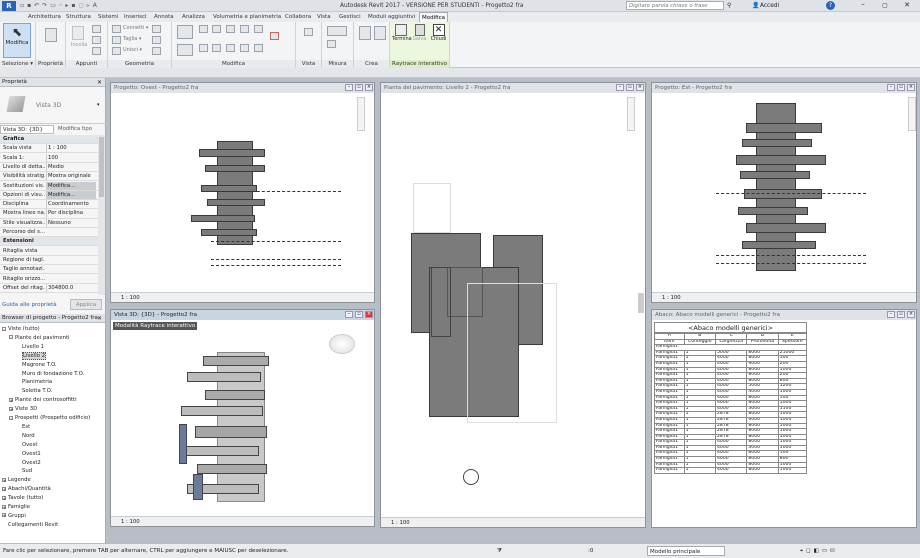 The width and height of the screenshot is (920, 558). Describe the element at coordinates (885, 5) in the screenshot. I see `maximize-button: ▢` at that location.